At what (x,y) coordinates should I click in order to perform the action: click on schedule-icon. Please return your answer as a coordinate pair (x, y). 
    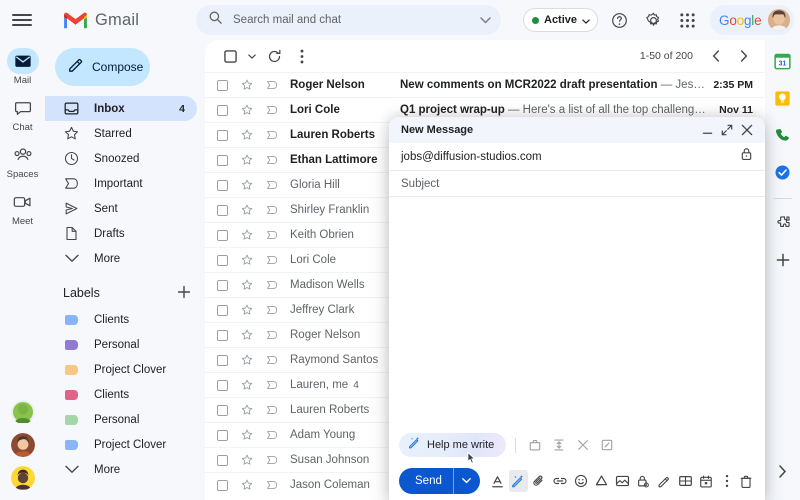
    Looking at the image, I should click on (705, 481).